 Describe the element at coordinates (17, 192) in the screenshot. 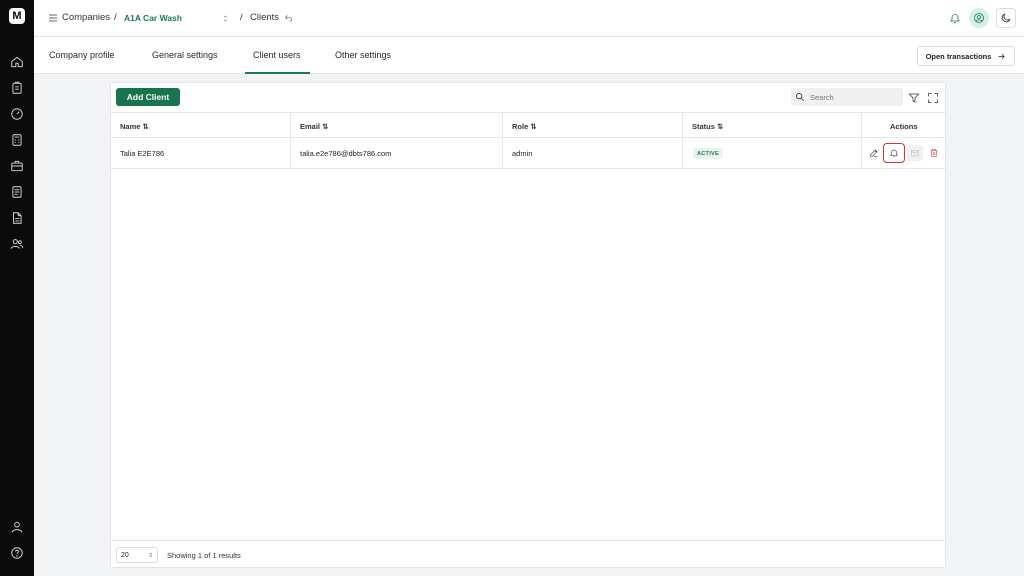

I see `document-icon` at that location.